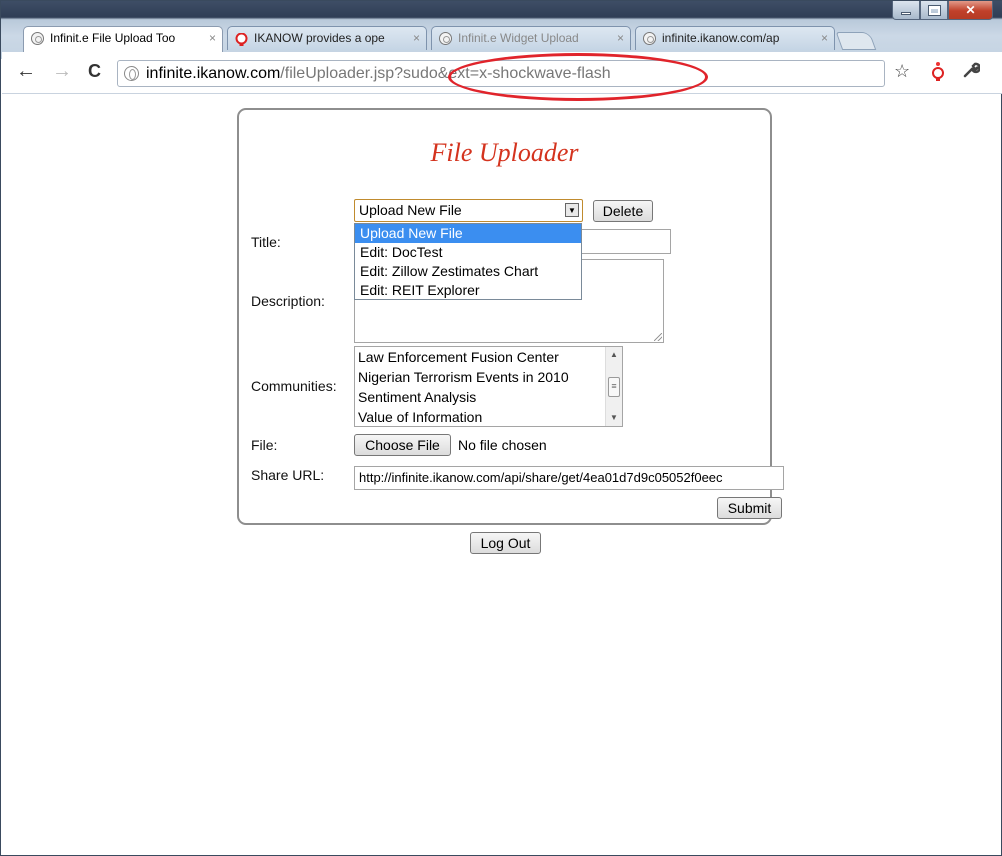 Image resolution: width=1002 pixels, height=856 pixels. I want to click on list-item: Nigerian Terrorism Events in 2010, so click(488, 377).